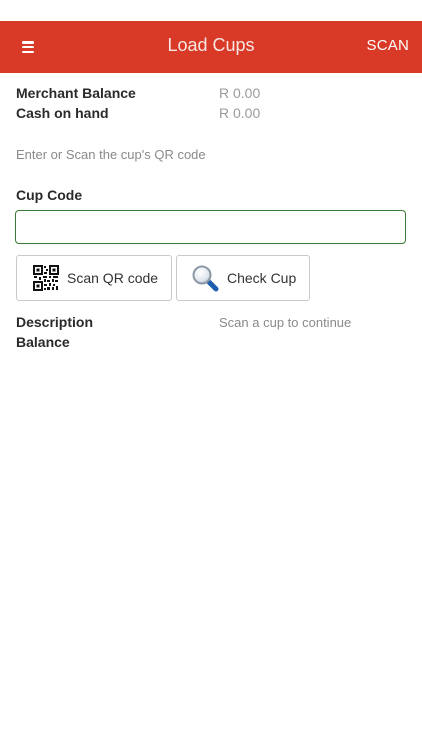 This screenshot has height=750, width=422. I want to click on description-label: Description, so click(55, 322).